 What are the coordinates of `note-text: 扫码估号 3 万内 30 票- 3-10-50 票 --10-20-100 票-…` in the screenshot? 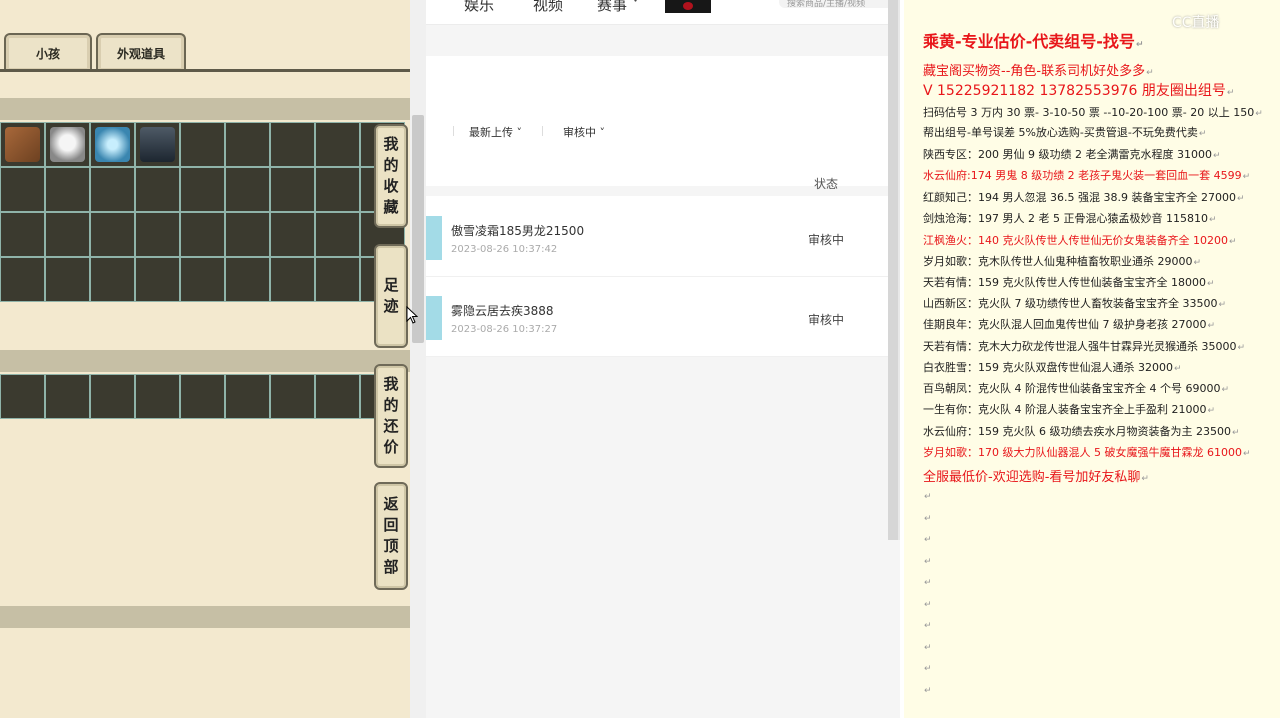 It's located at (1089, 112).